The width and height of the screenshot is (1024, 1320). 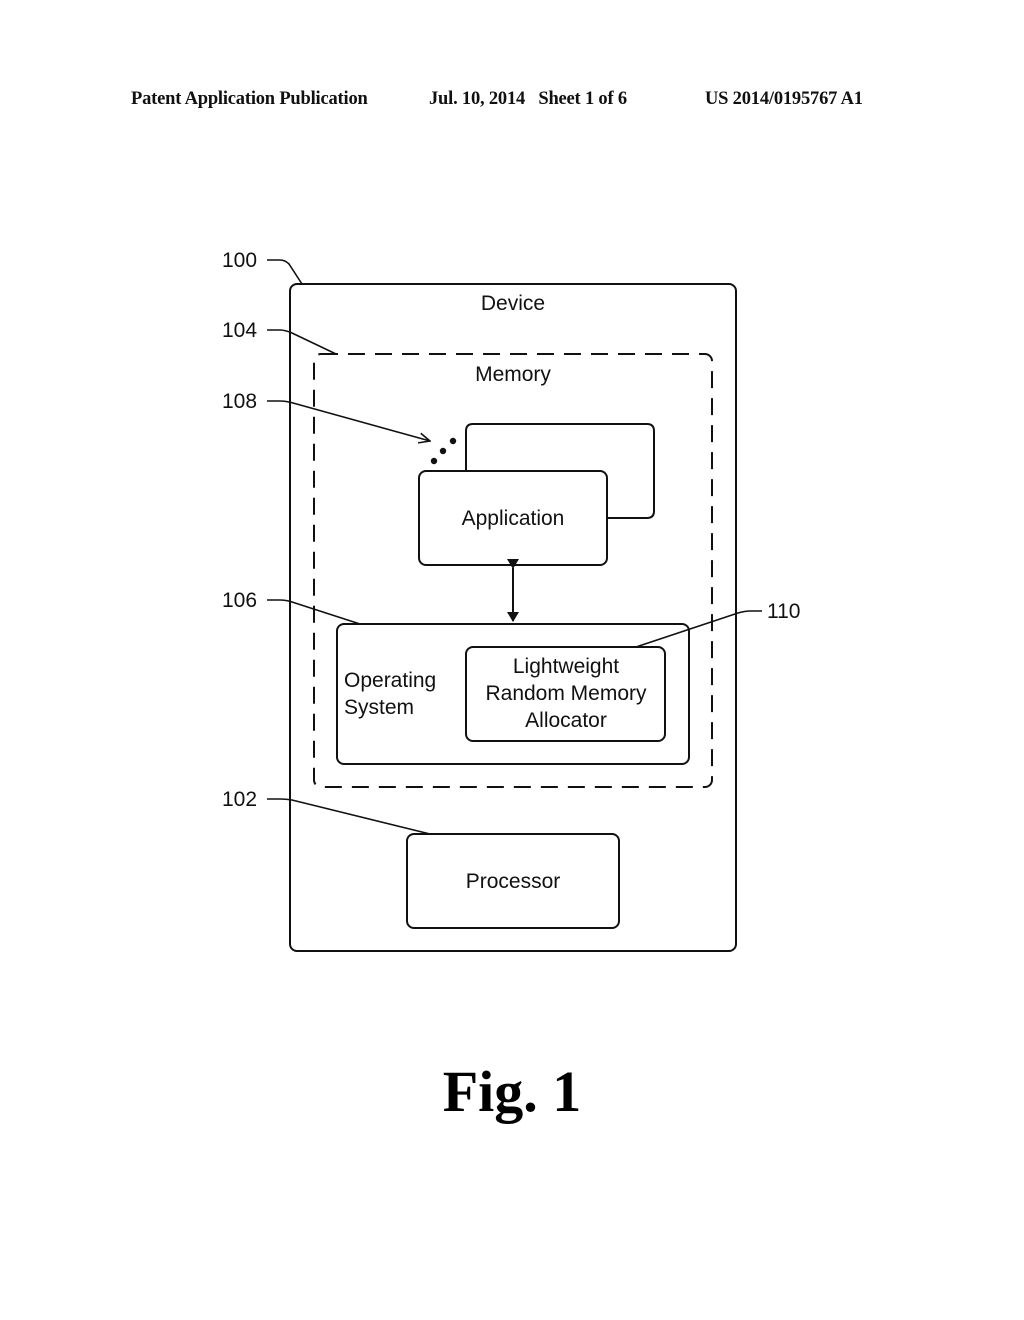 What do you see at coordinates (566, 720) in the screenshot?
I see `allocator-label-line3: Allocator` at bounding box center [566, 720].